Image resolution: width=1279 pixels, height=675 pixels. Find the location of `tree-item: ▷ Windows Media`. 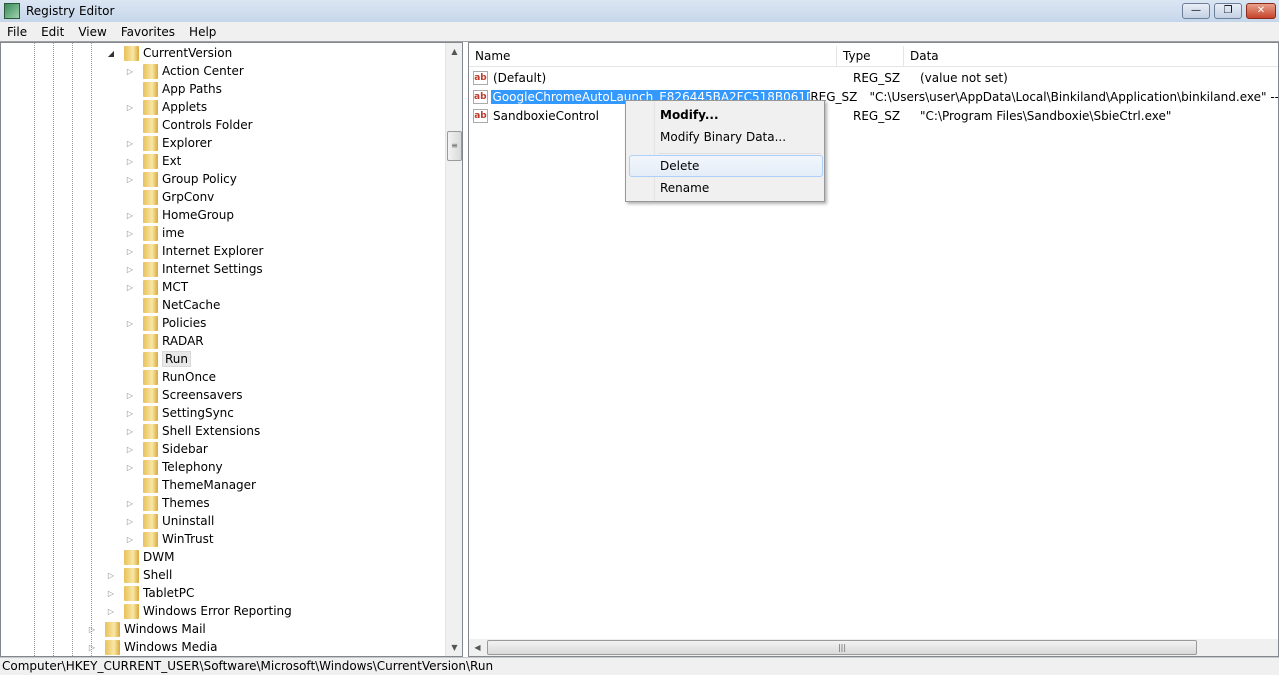

tree-item: ▷ Windows Media is located at coordinates (152, 647).